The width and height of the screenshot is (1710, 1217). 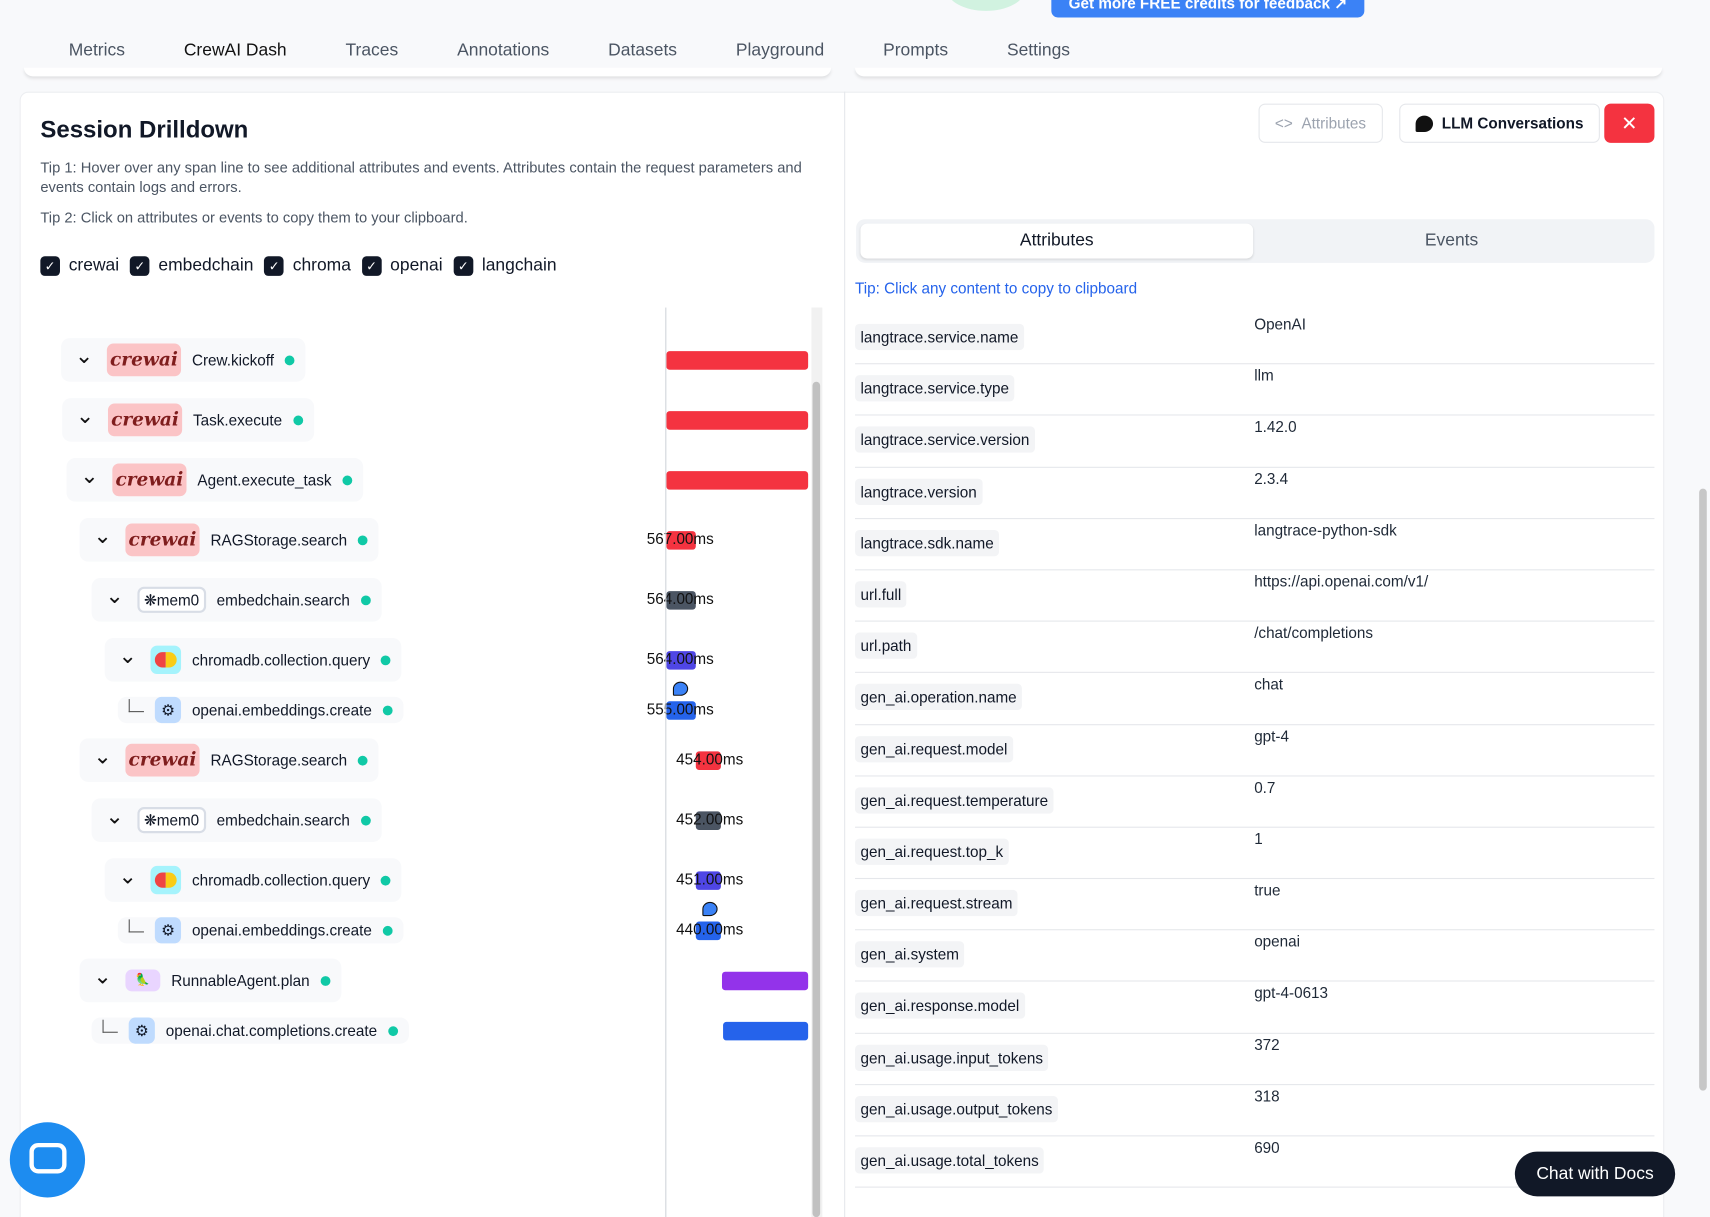 I want to click on span-row: ⌄ crewai Crew.kickoff, so click(x=183, y=360).